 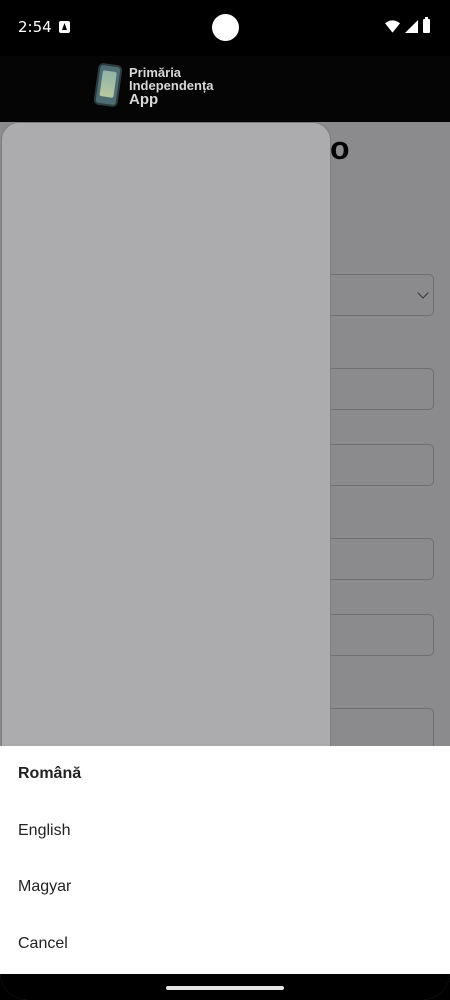 I want to click on cancel-button: Cancel, so click(x=43, y=944).